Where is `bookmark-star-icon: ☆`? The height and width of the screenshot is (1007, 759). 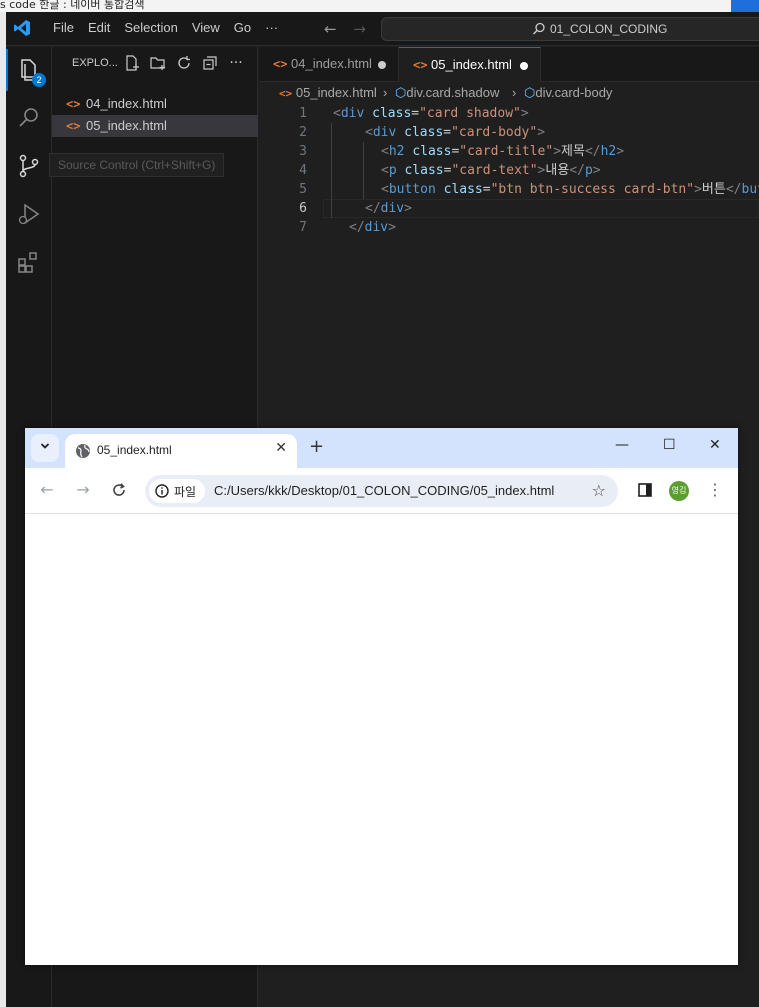
bookmark-star-icon: ☆ is located at coordinates (599, 490).